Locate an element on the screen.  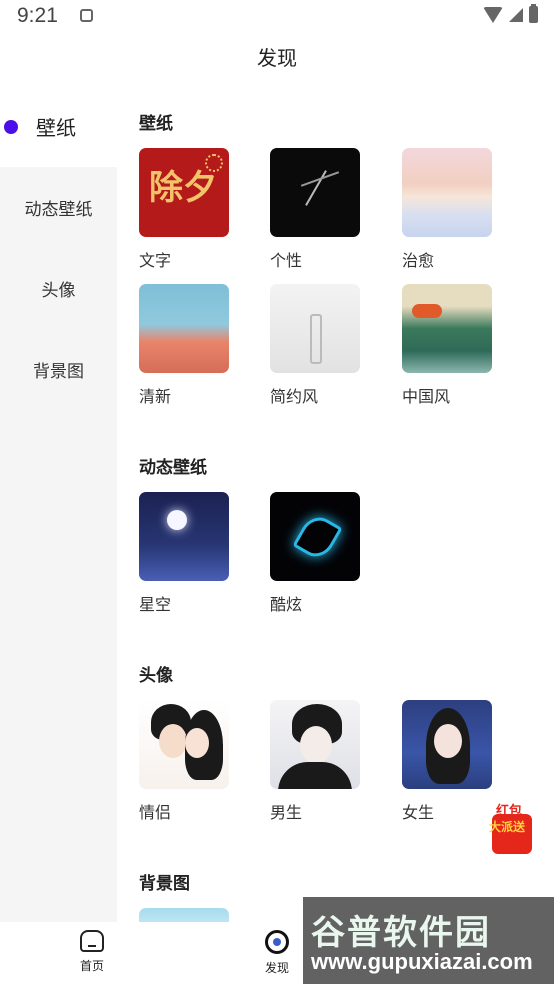
status-icons is located at coordinates (510, 13).